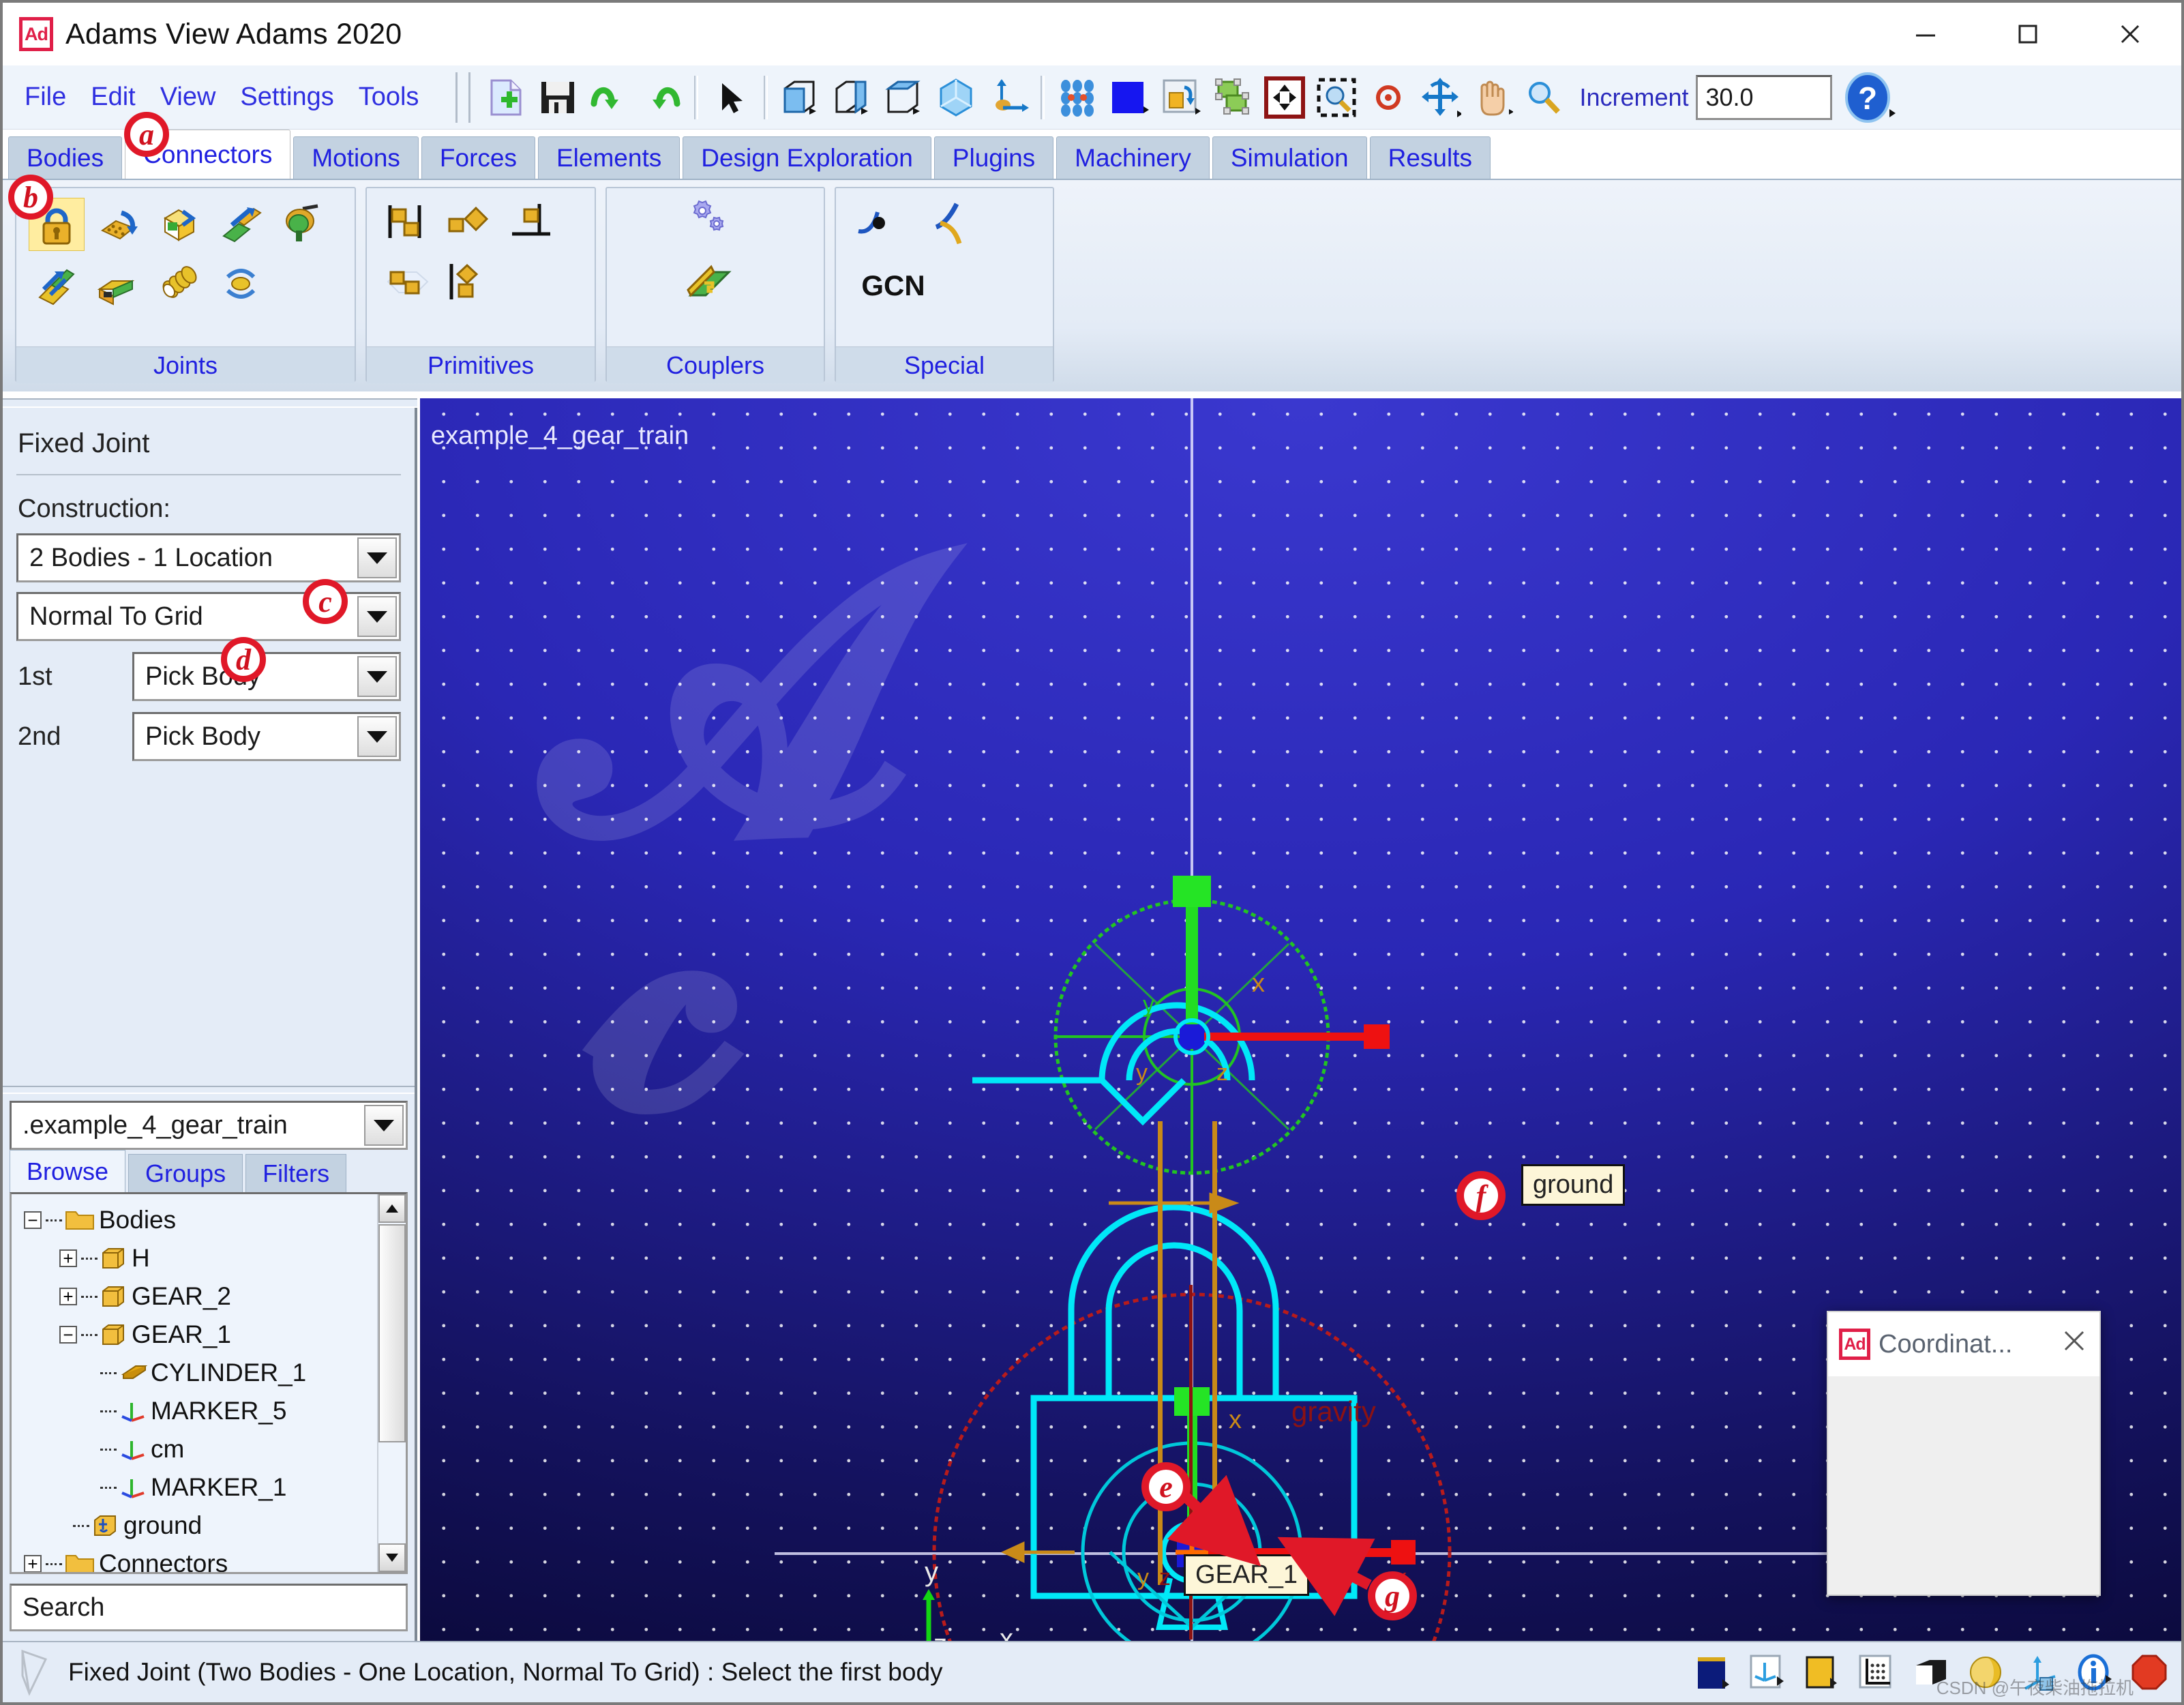 Image resolution: width=2184 pixels, height=1705 pixels. I want to click on center-icon, so click(1388, 98).